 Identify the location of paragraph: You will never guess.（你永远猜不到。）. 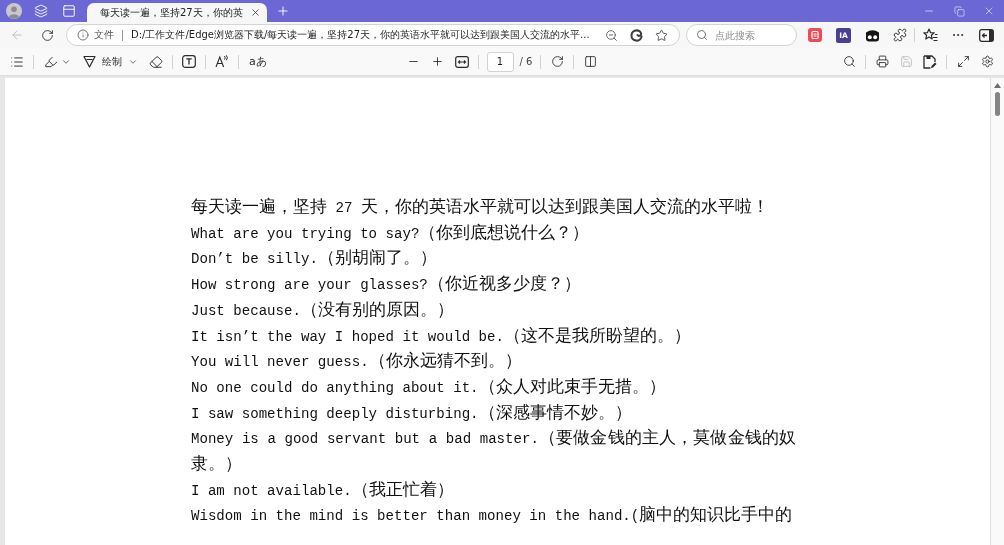
(357, 361).